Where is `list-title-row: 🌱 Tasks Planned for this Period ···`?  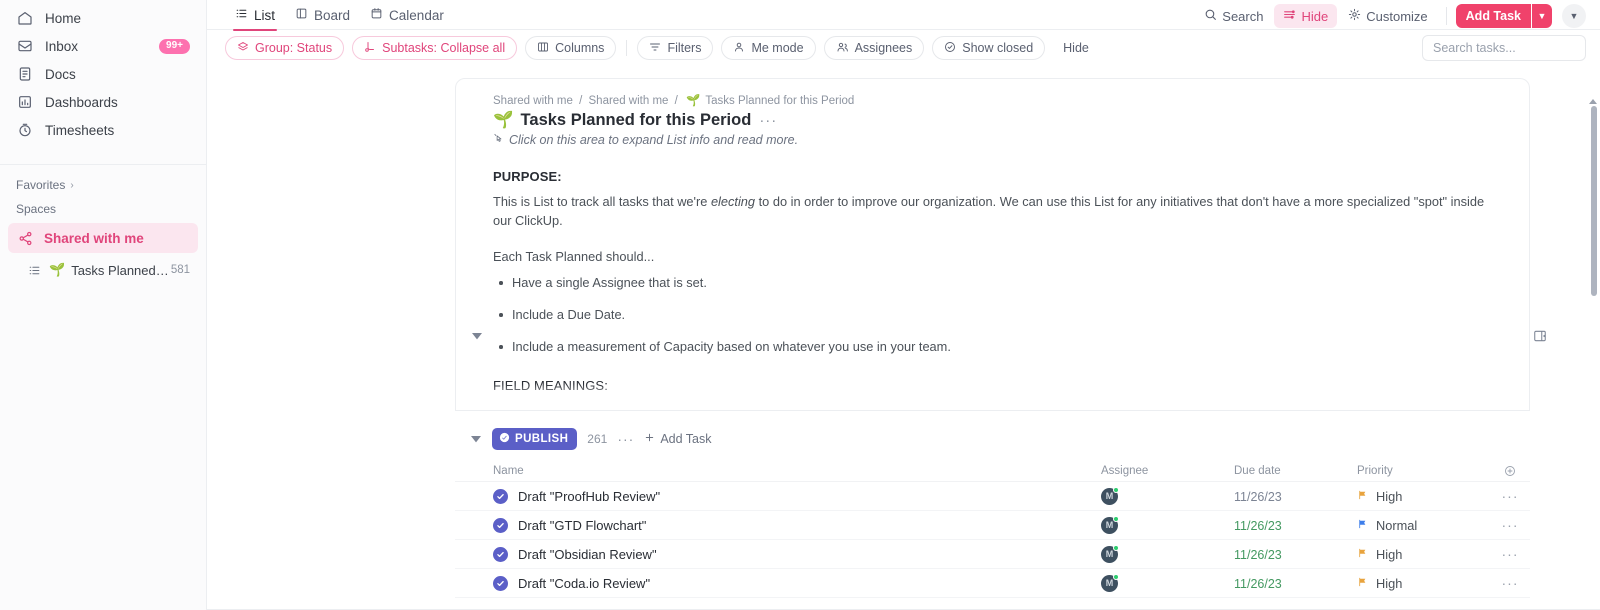 list-title-row: 🌱 Tasks Planned for this Period ··· is located at coordinates (993, 120).